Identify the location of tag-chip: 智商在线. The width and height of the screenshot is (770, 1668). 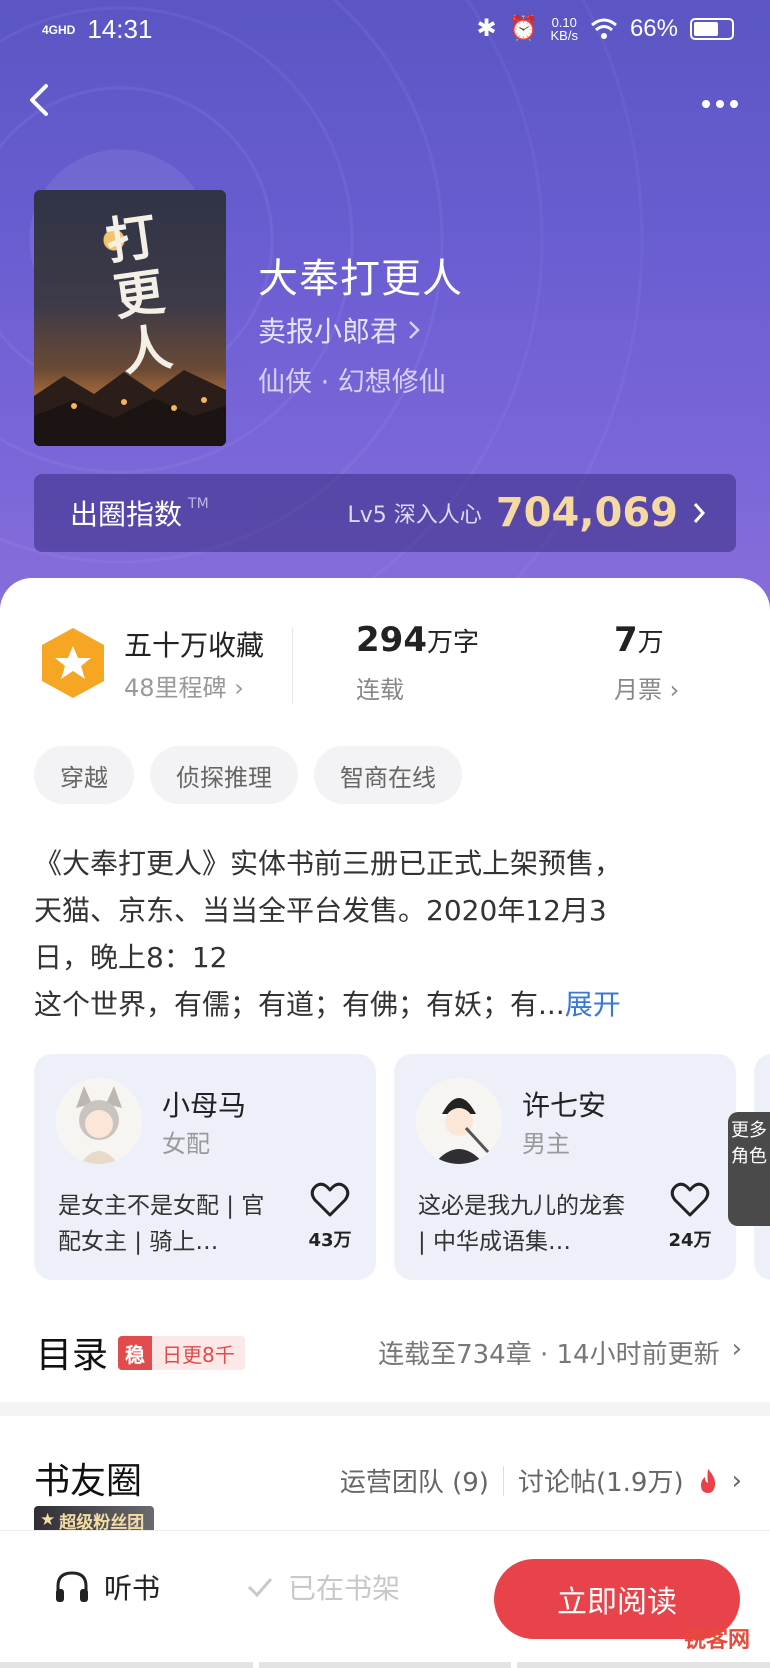
(388, 775).